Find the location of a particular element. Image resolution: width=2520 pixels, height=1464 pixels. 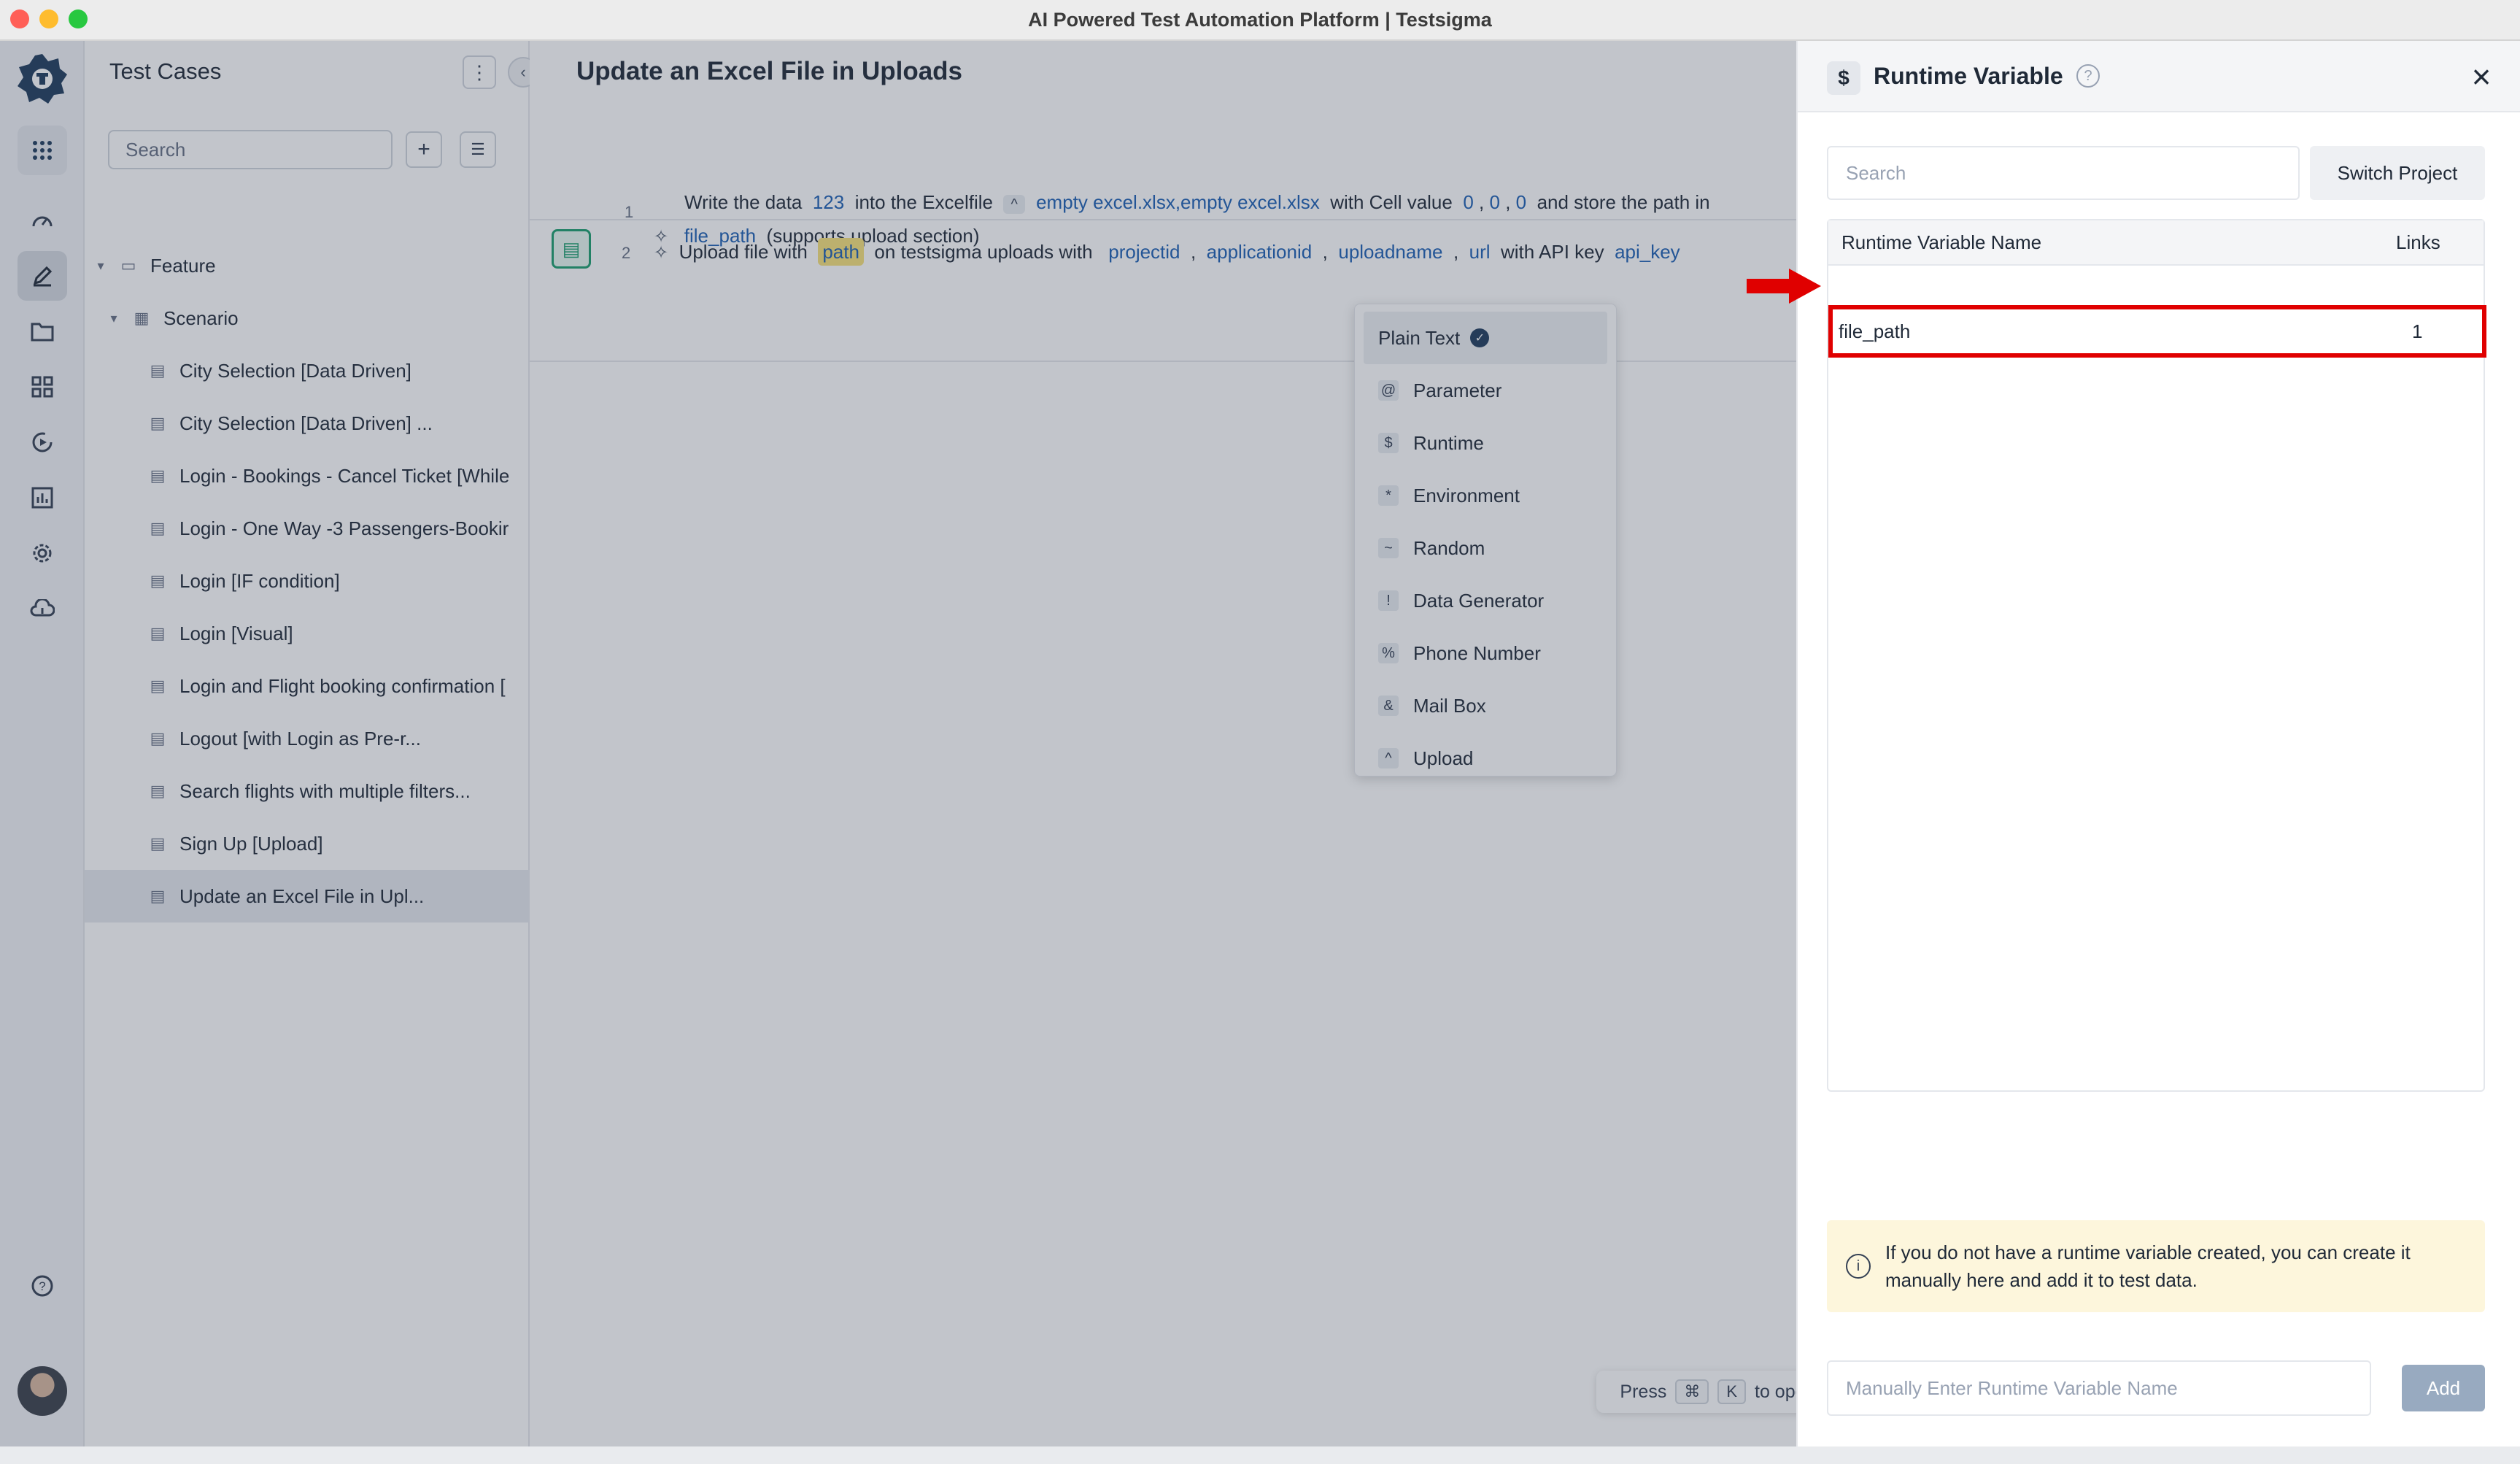

runtime-variable-search-input: Search is located at coordinates (2063, 173).